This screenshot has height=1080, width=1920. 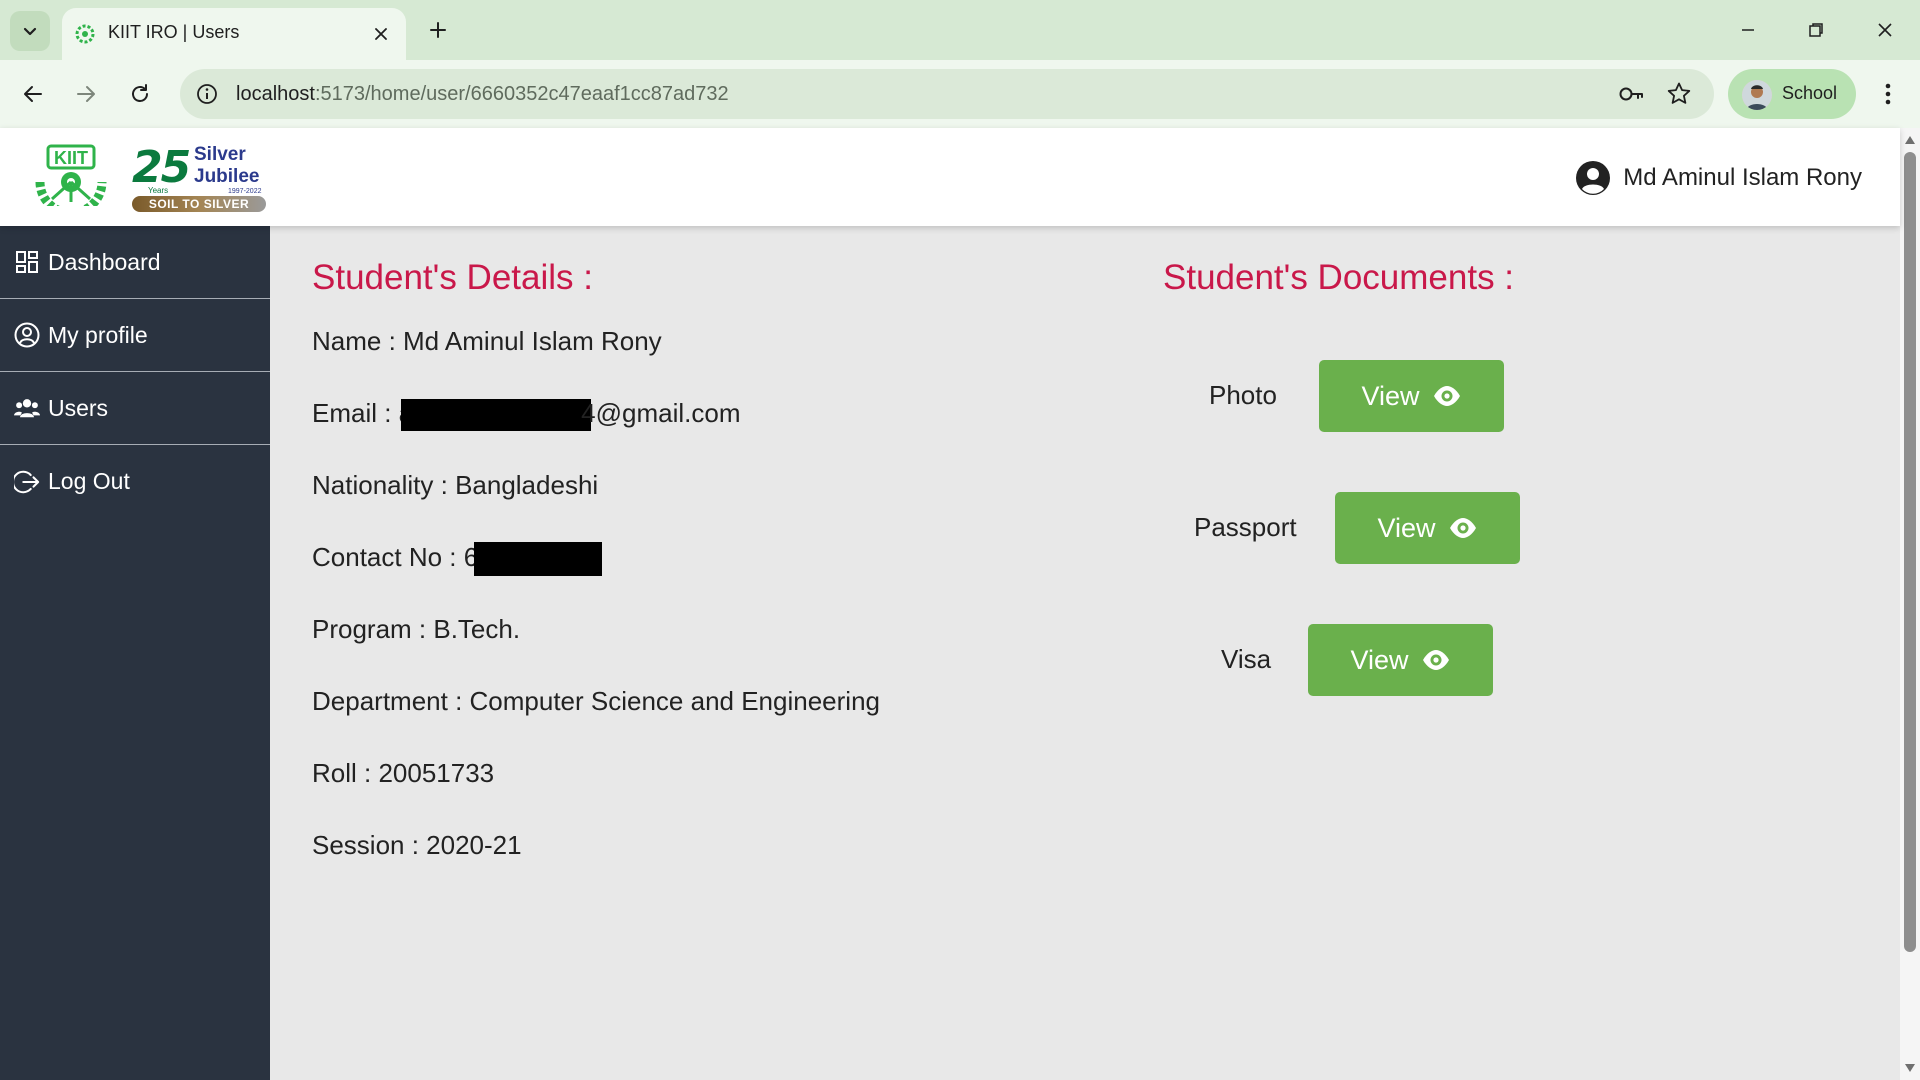 What do you see at coordinates (452, 277) in the screenshot?
I see `details-title: Student's Details :` at bounding box center [452, 277].